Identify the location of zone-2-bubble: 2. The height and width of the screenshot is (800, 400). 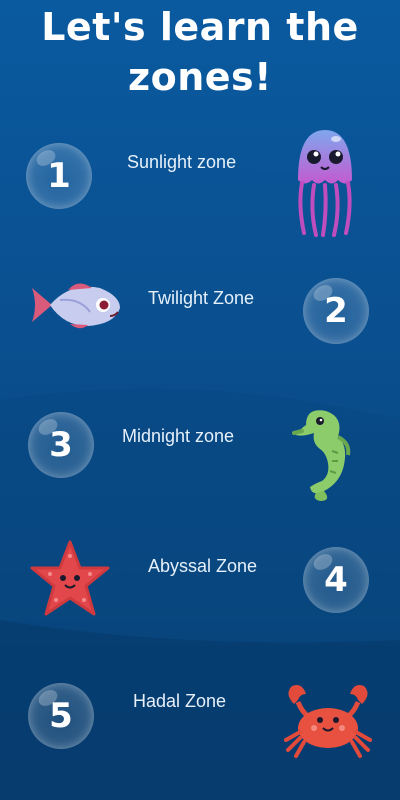
(336, 311).